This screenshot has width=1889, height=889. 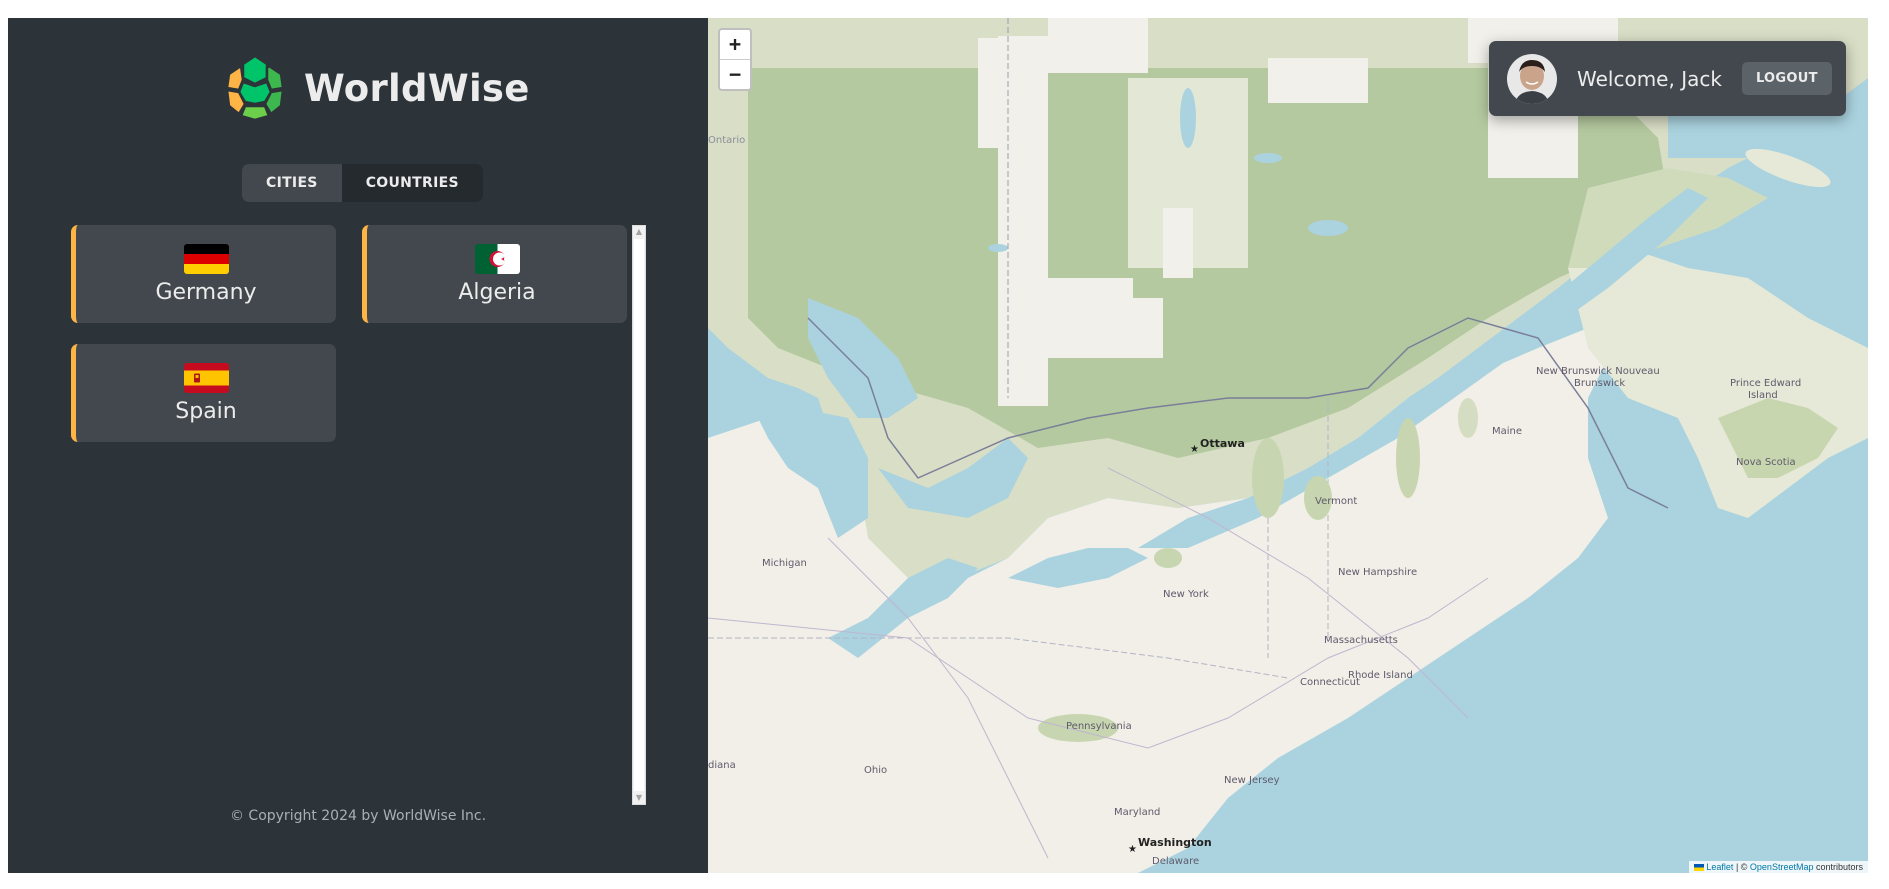 I want to click on map-label-ohio: Ohio, so click(x=876, y=770).